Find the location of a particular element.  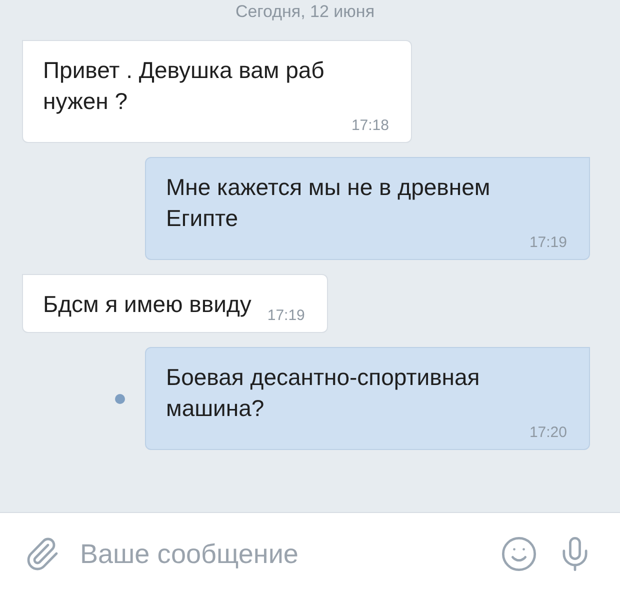

message-time: 17:20 is located at coordinates (547, 432).